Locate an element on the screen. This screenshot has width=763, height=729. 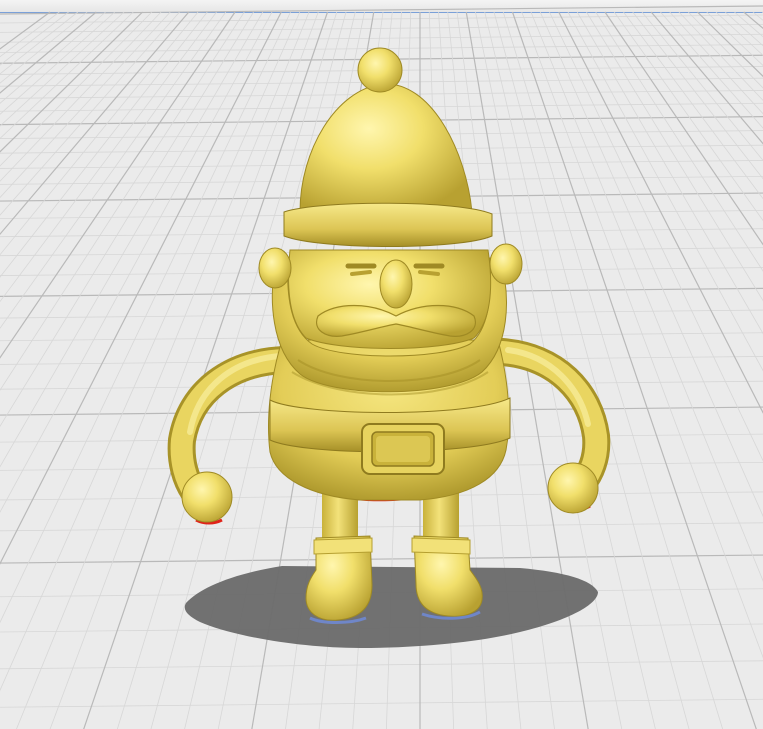
left-boot is located at coordinates (339, 579).